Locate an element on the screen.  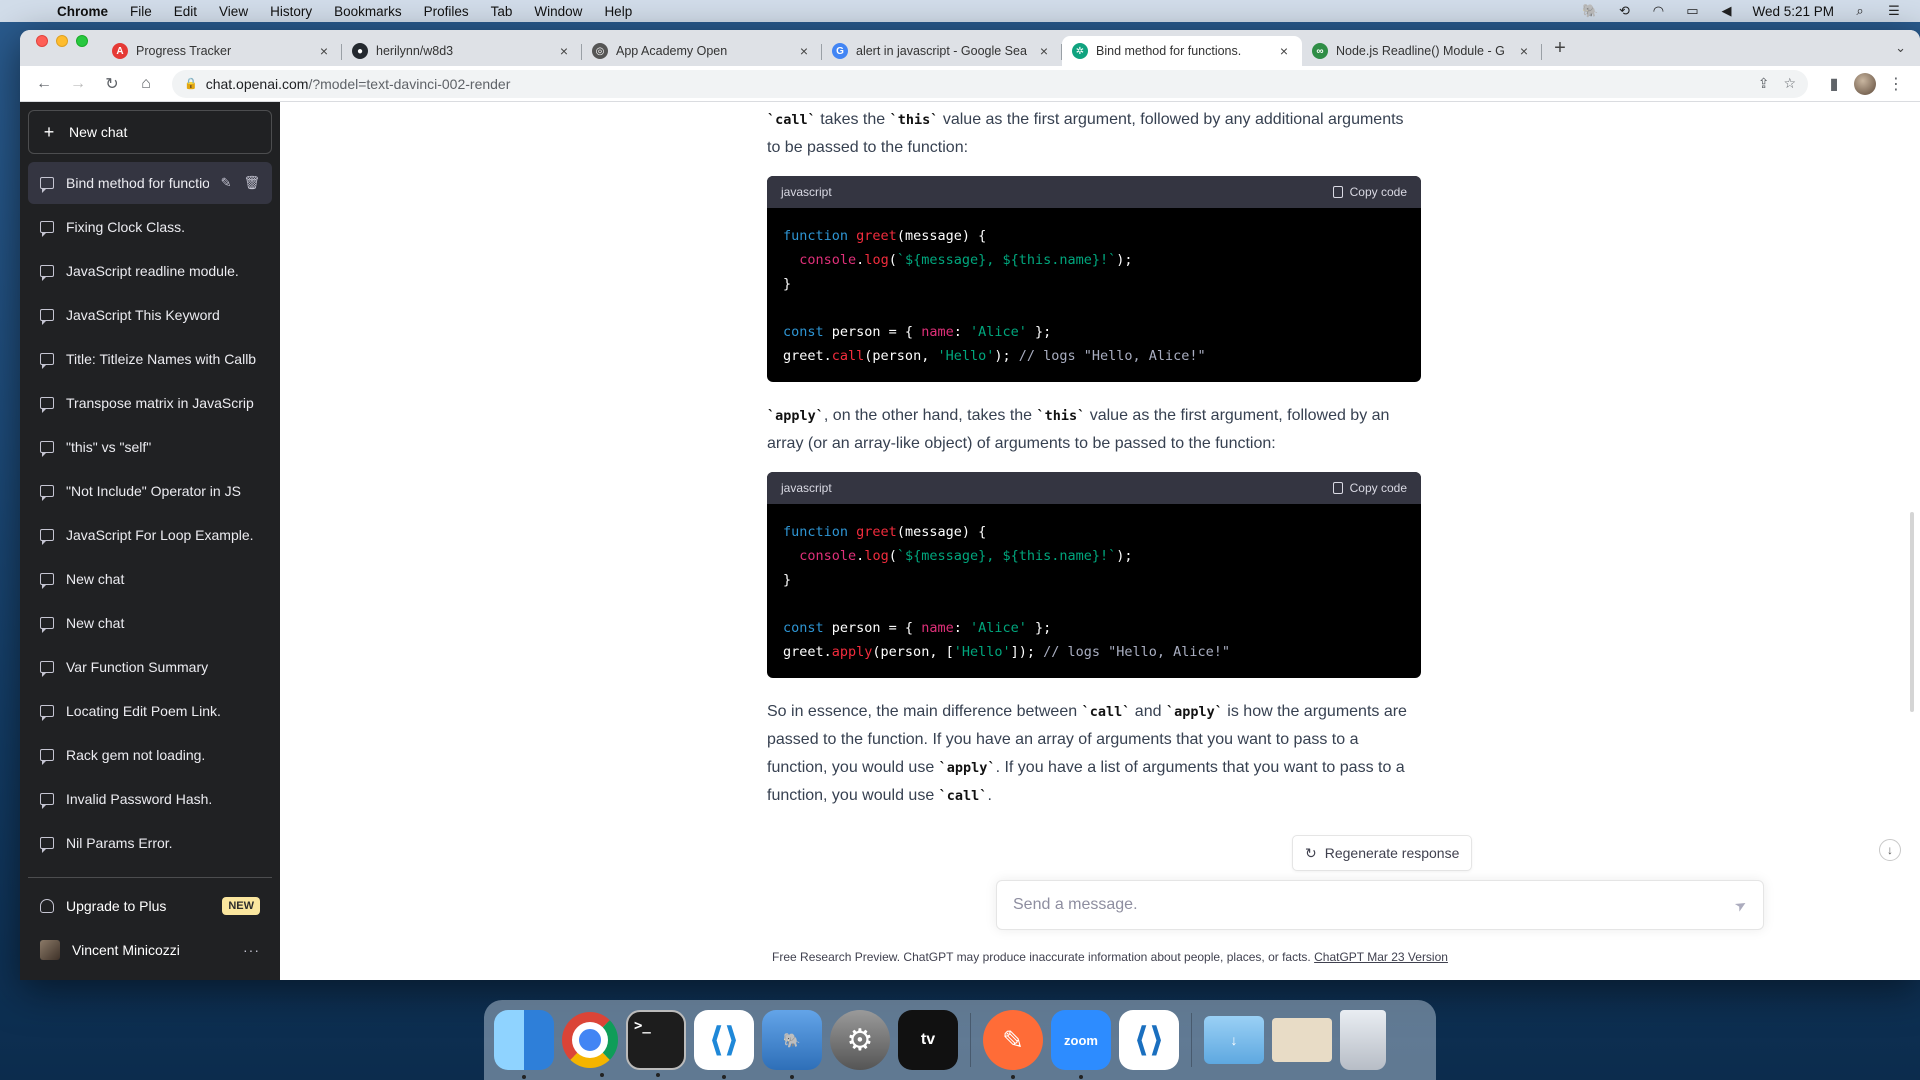
menu-profiles: Profiles is located at coordinates (446, 11).